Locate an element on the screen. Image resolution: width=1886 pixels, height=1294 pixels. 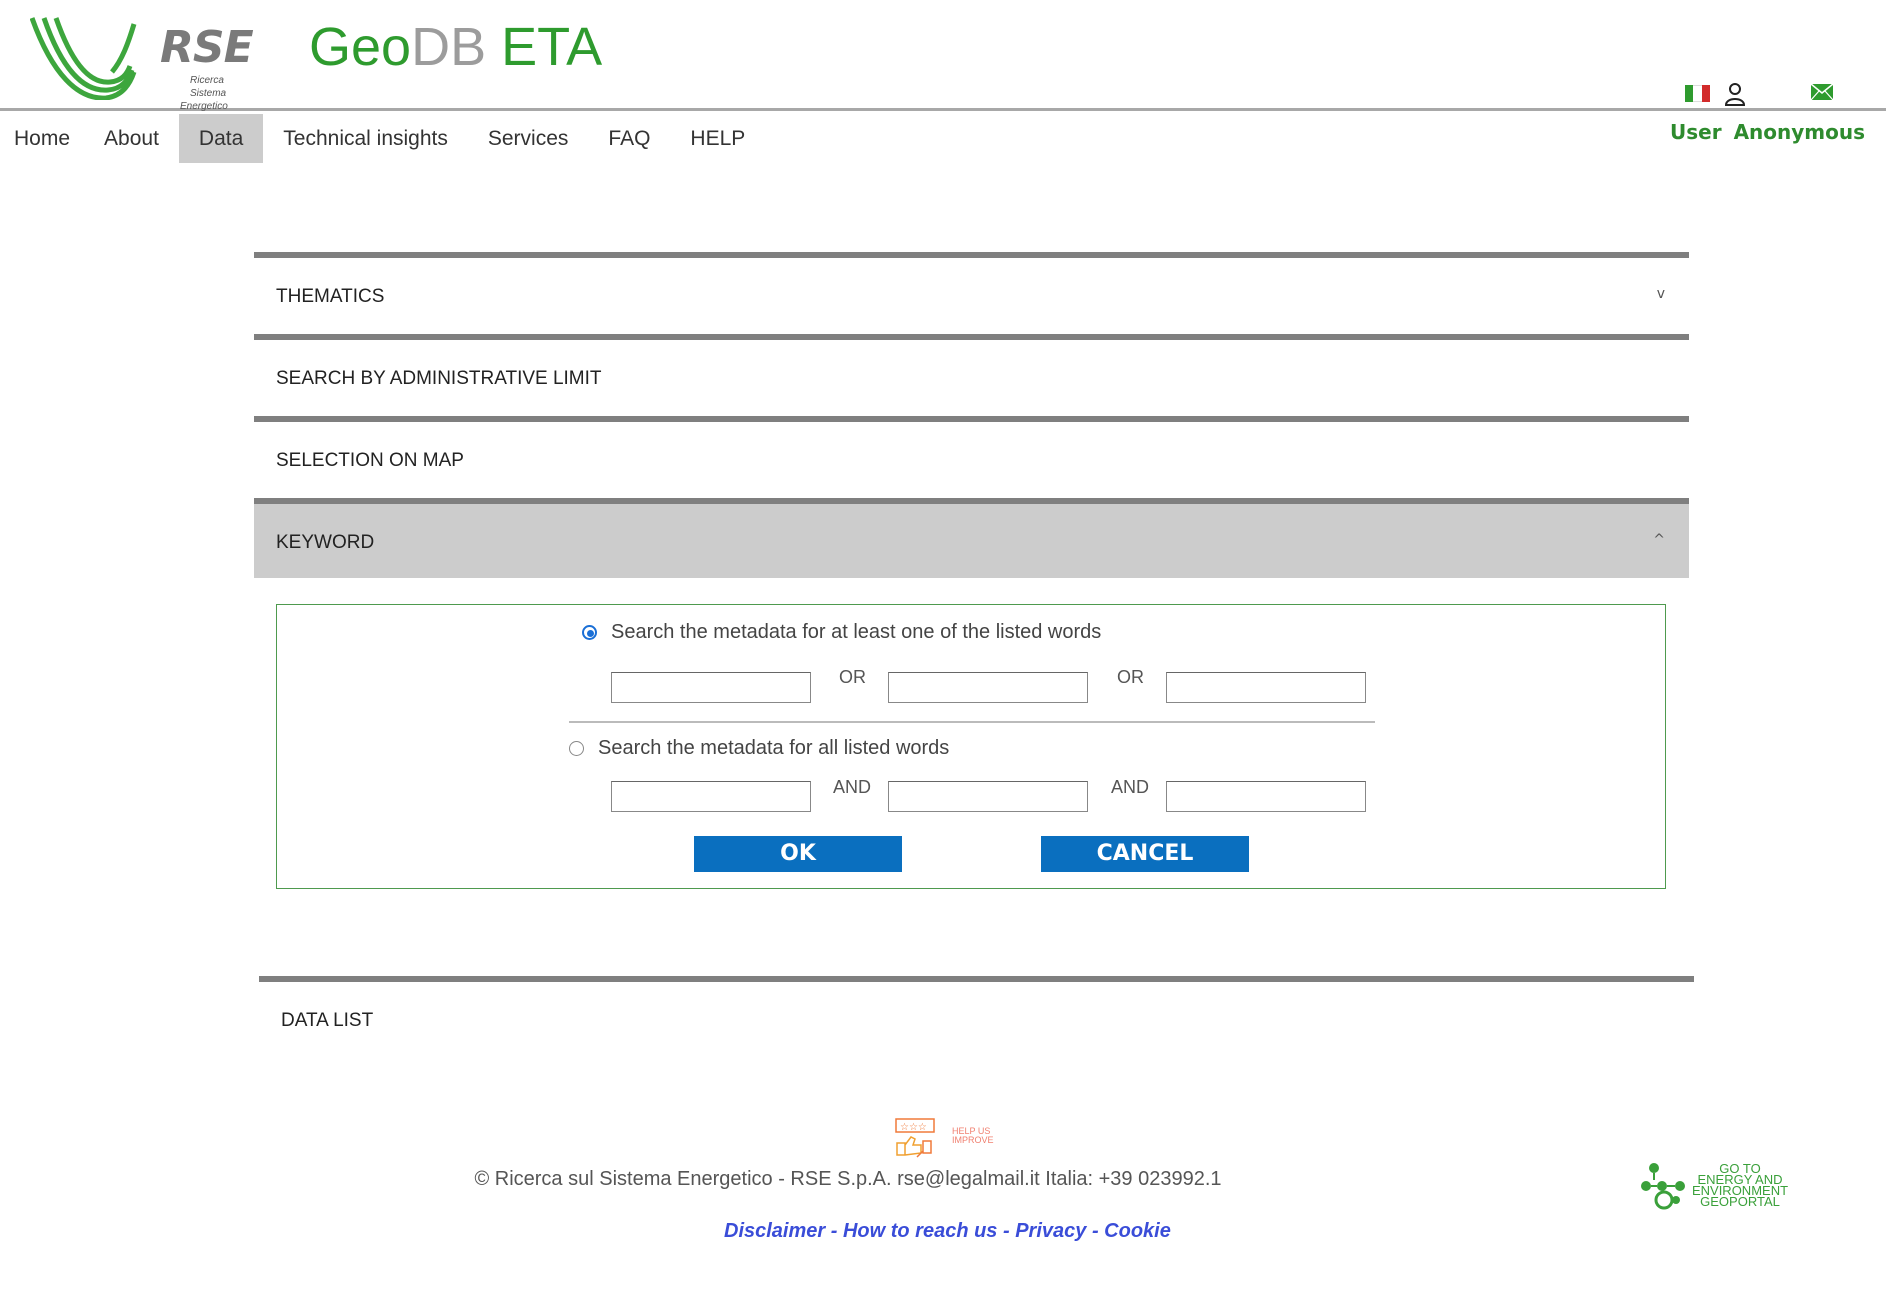
user-label: User is located at coordinates (1696, 132).